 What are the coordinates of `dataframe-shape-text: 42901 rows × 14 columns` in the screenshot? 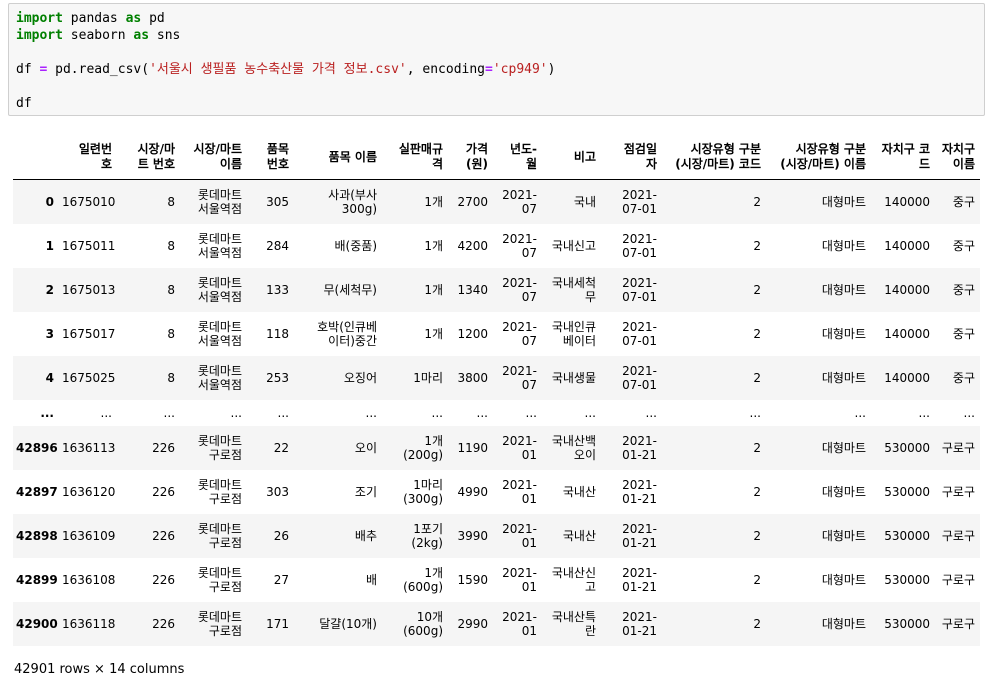 It's located at (99, 669).